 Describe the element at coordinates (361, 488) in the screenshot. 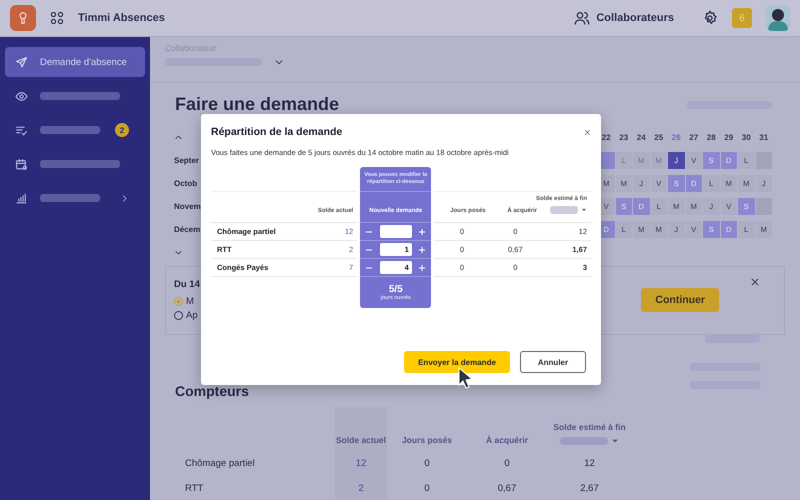

I see `table-cell: 2` at that location.